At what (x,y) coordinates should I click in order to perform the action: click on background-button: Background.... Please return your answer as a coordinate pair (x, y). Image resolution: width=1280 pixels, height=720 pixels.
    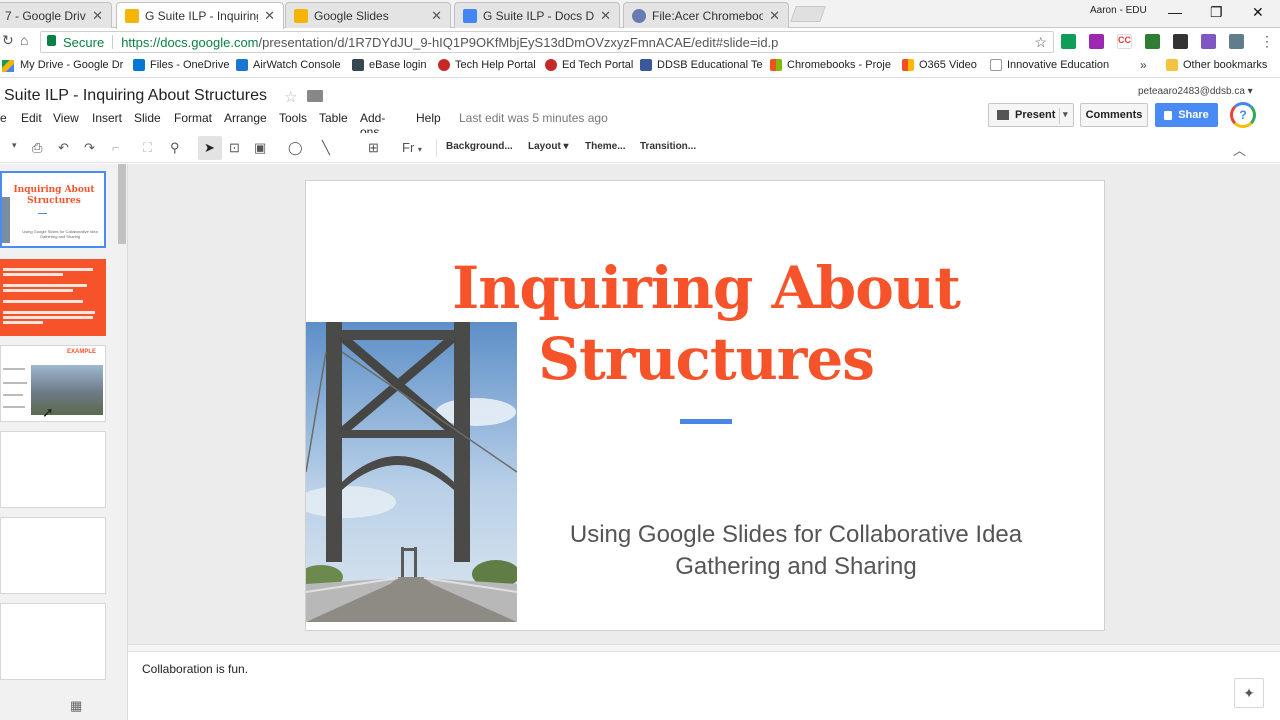
    Looking at the image, I should click on (479, 146).